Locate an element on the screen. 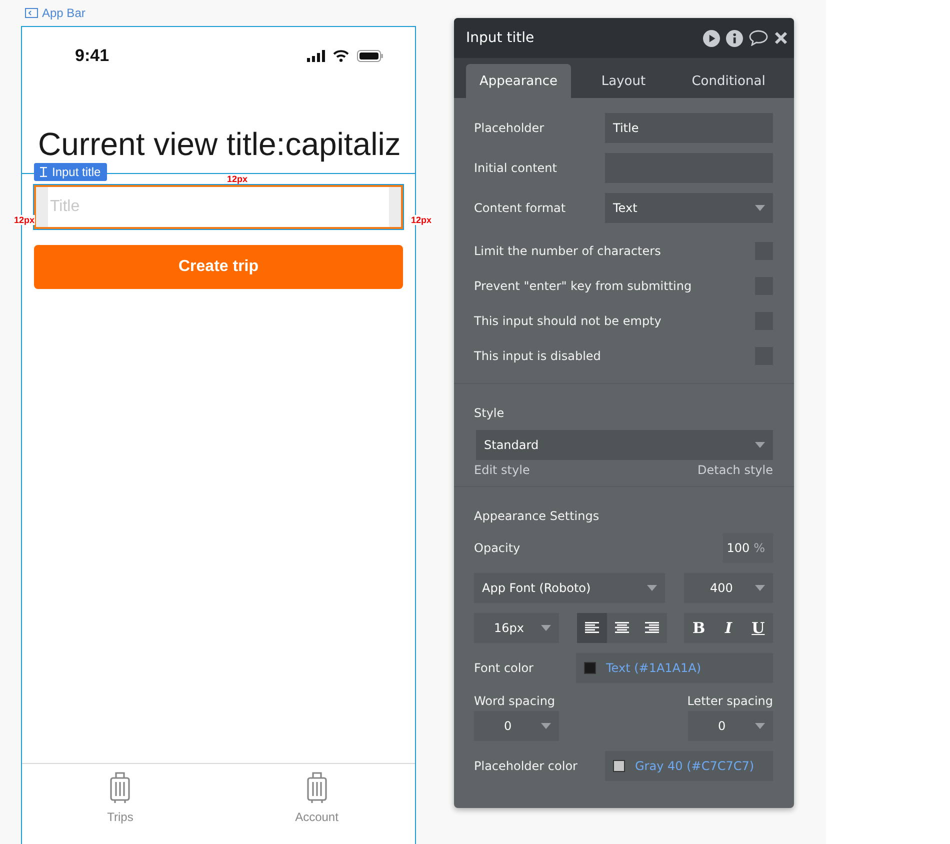 The image size is (950, 844). tag-label: Input title is located at coordinates (76, 172).